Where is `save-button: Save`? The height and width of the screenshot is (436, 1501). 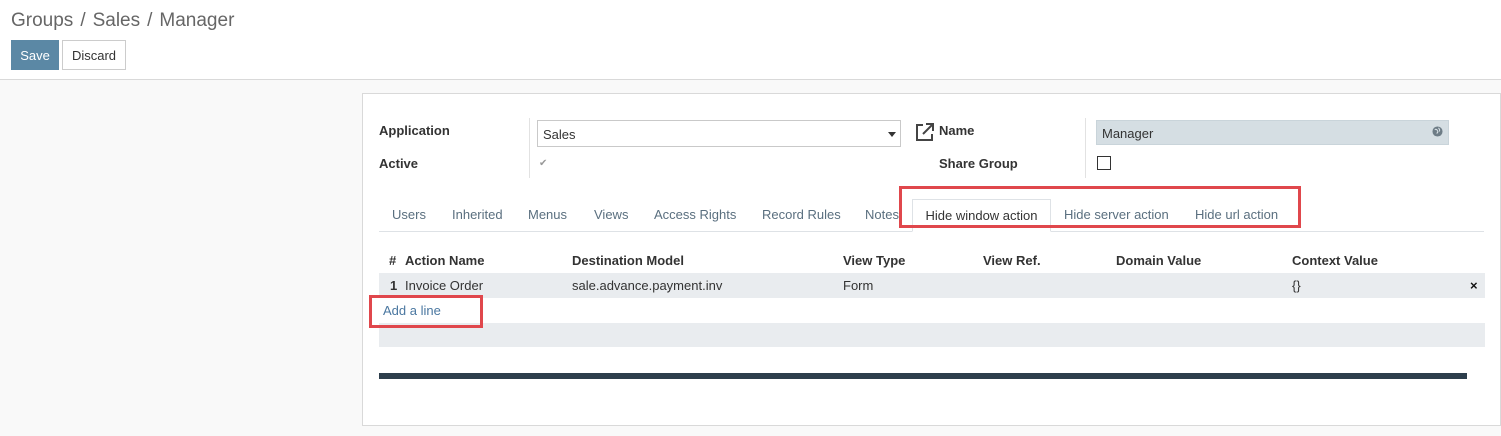 save-button: Save is located at coordinates (35, 55).